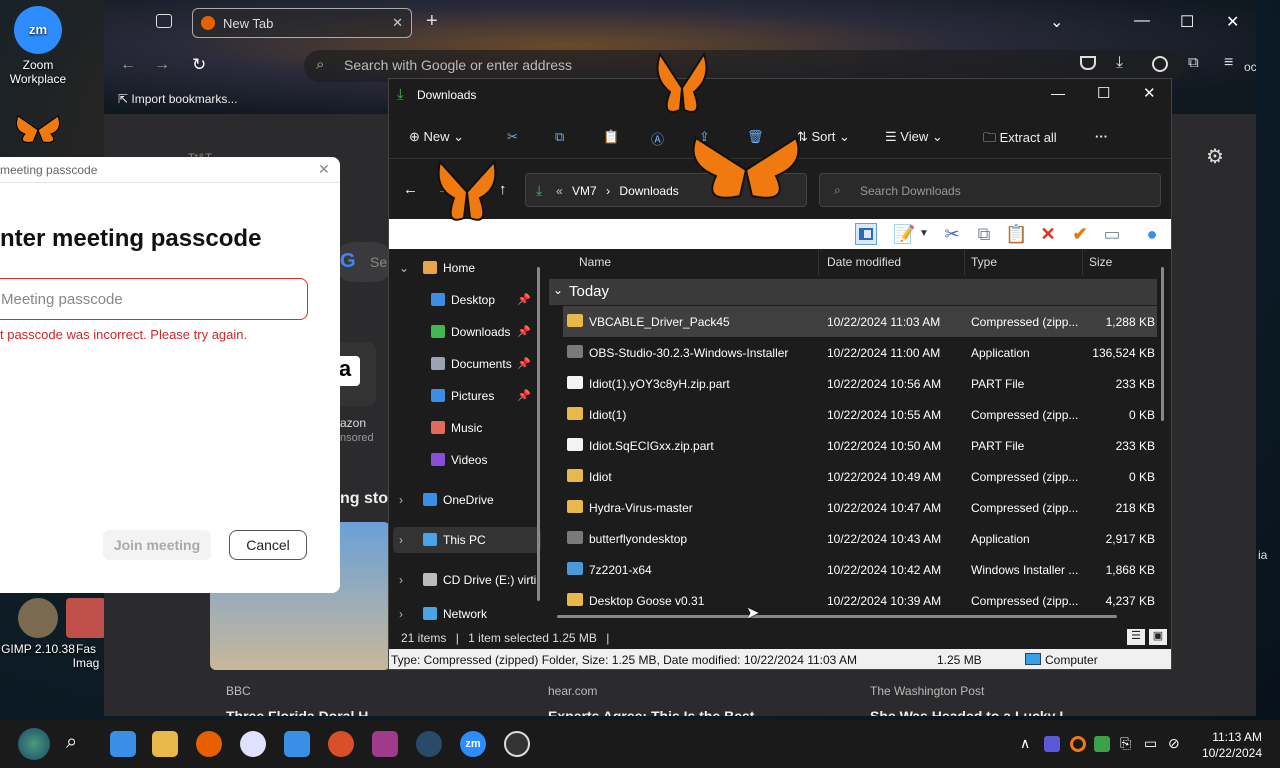 Image resolution: width=1280 pixels, height=768 pixels. What do you see at coordinates (1228, 63) in the screenshot?
I see `menu-icon: ≡` at bounding box center [1228, 63].